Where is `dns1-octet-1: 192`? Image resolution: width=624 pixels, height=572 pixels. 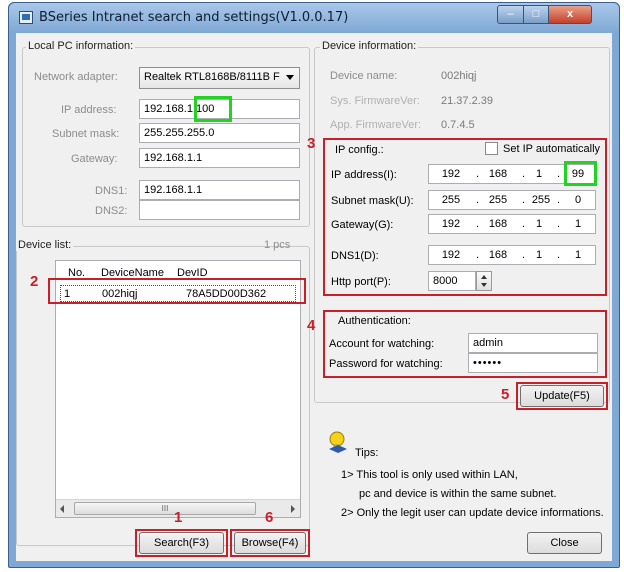 dns1-octet-1: 192 is located at coordinates (451, 255).